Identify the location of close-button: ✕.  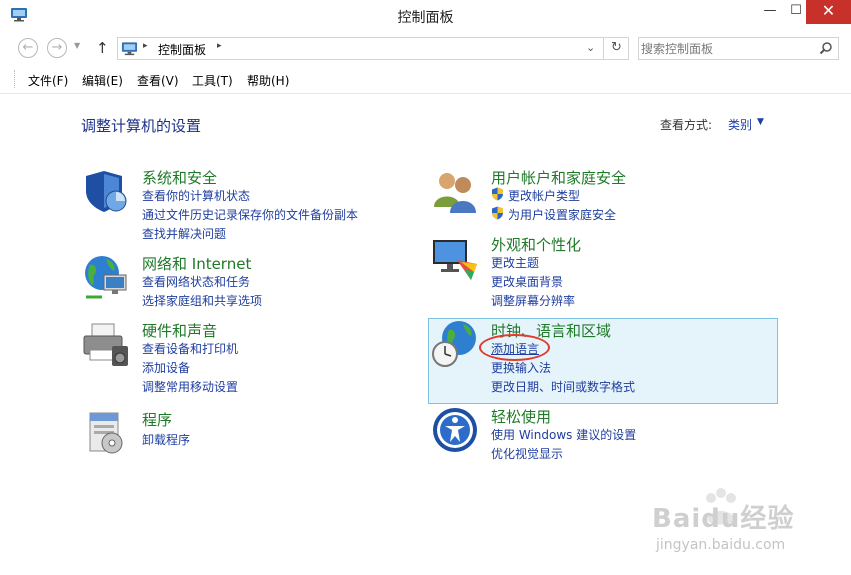
(828, 12).